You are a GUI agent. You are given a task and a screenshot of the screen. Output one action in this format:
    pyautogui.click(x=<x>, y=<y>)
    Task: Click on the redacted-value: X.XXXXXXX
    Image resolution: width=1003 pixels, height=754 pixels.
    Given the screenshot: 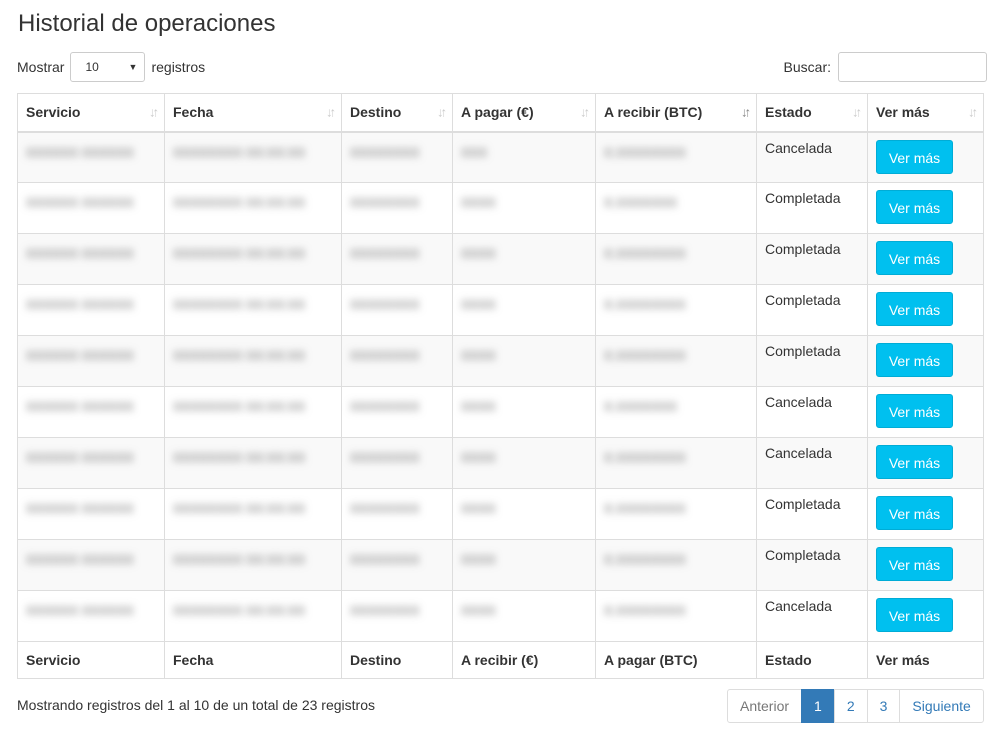 What is the action you would take?
    pyautogui.click(x=640, y=202)
    